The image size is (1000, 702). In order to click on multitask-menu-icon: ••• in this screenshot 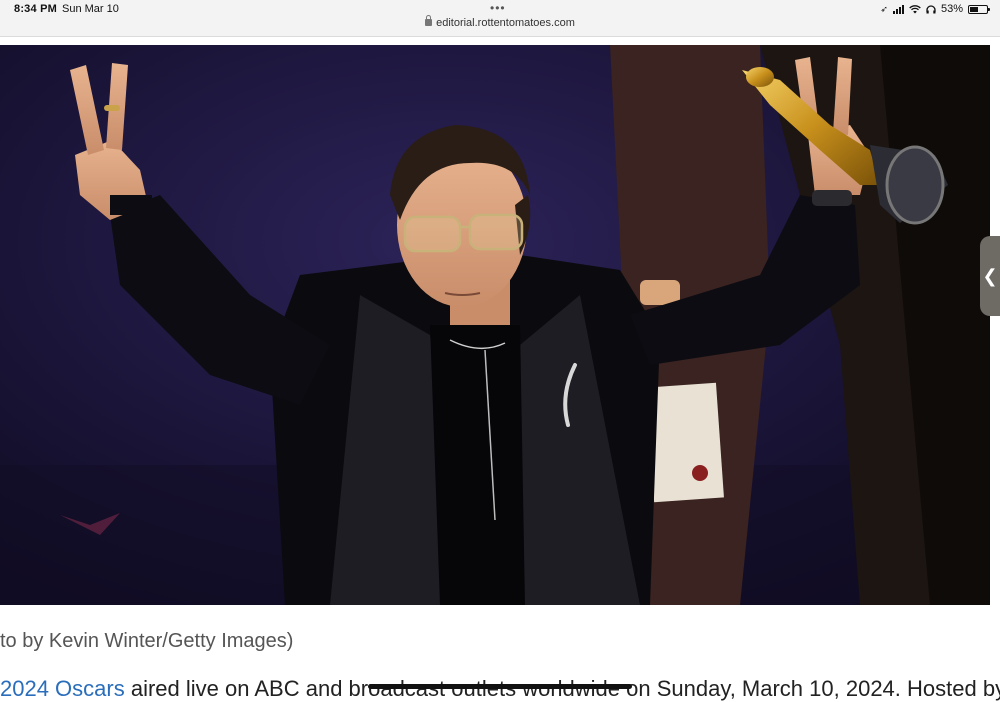, I will do `click(498, 8)`.